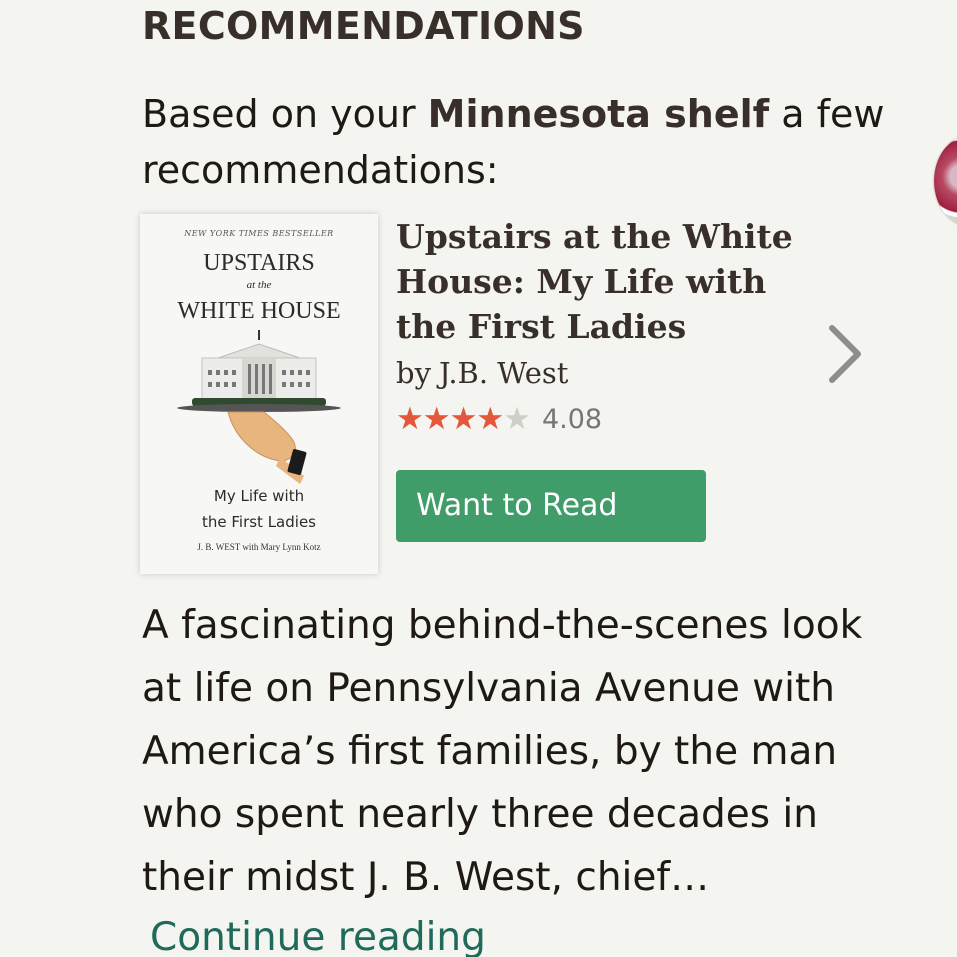 Image resolution: width=957 pixels, height=957 pixels. I want to click on cover-title-line-3: WHITE HOUSE, so click(258, 311).